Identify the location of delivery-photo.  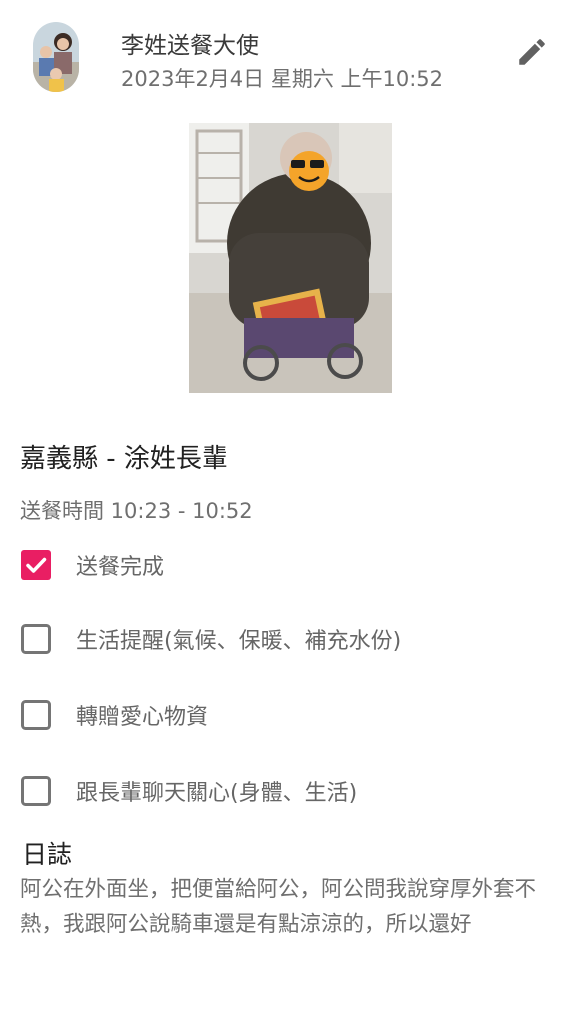
(290, 258).